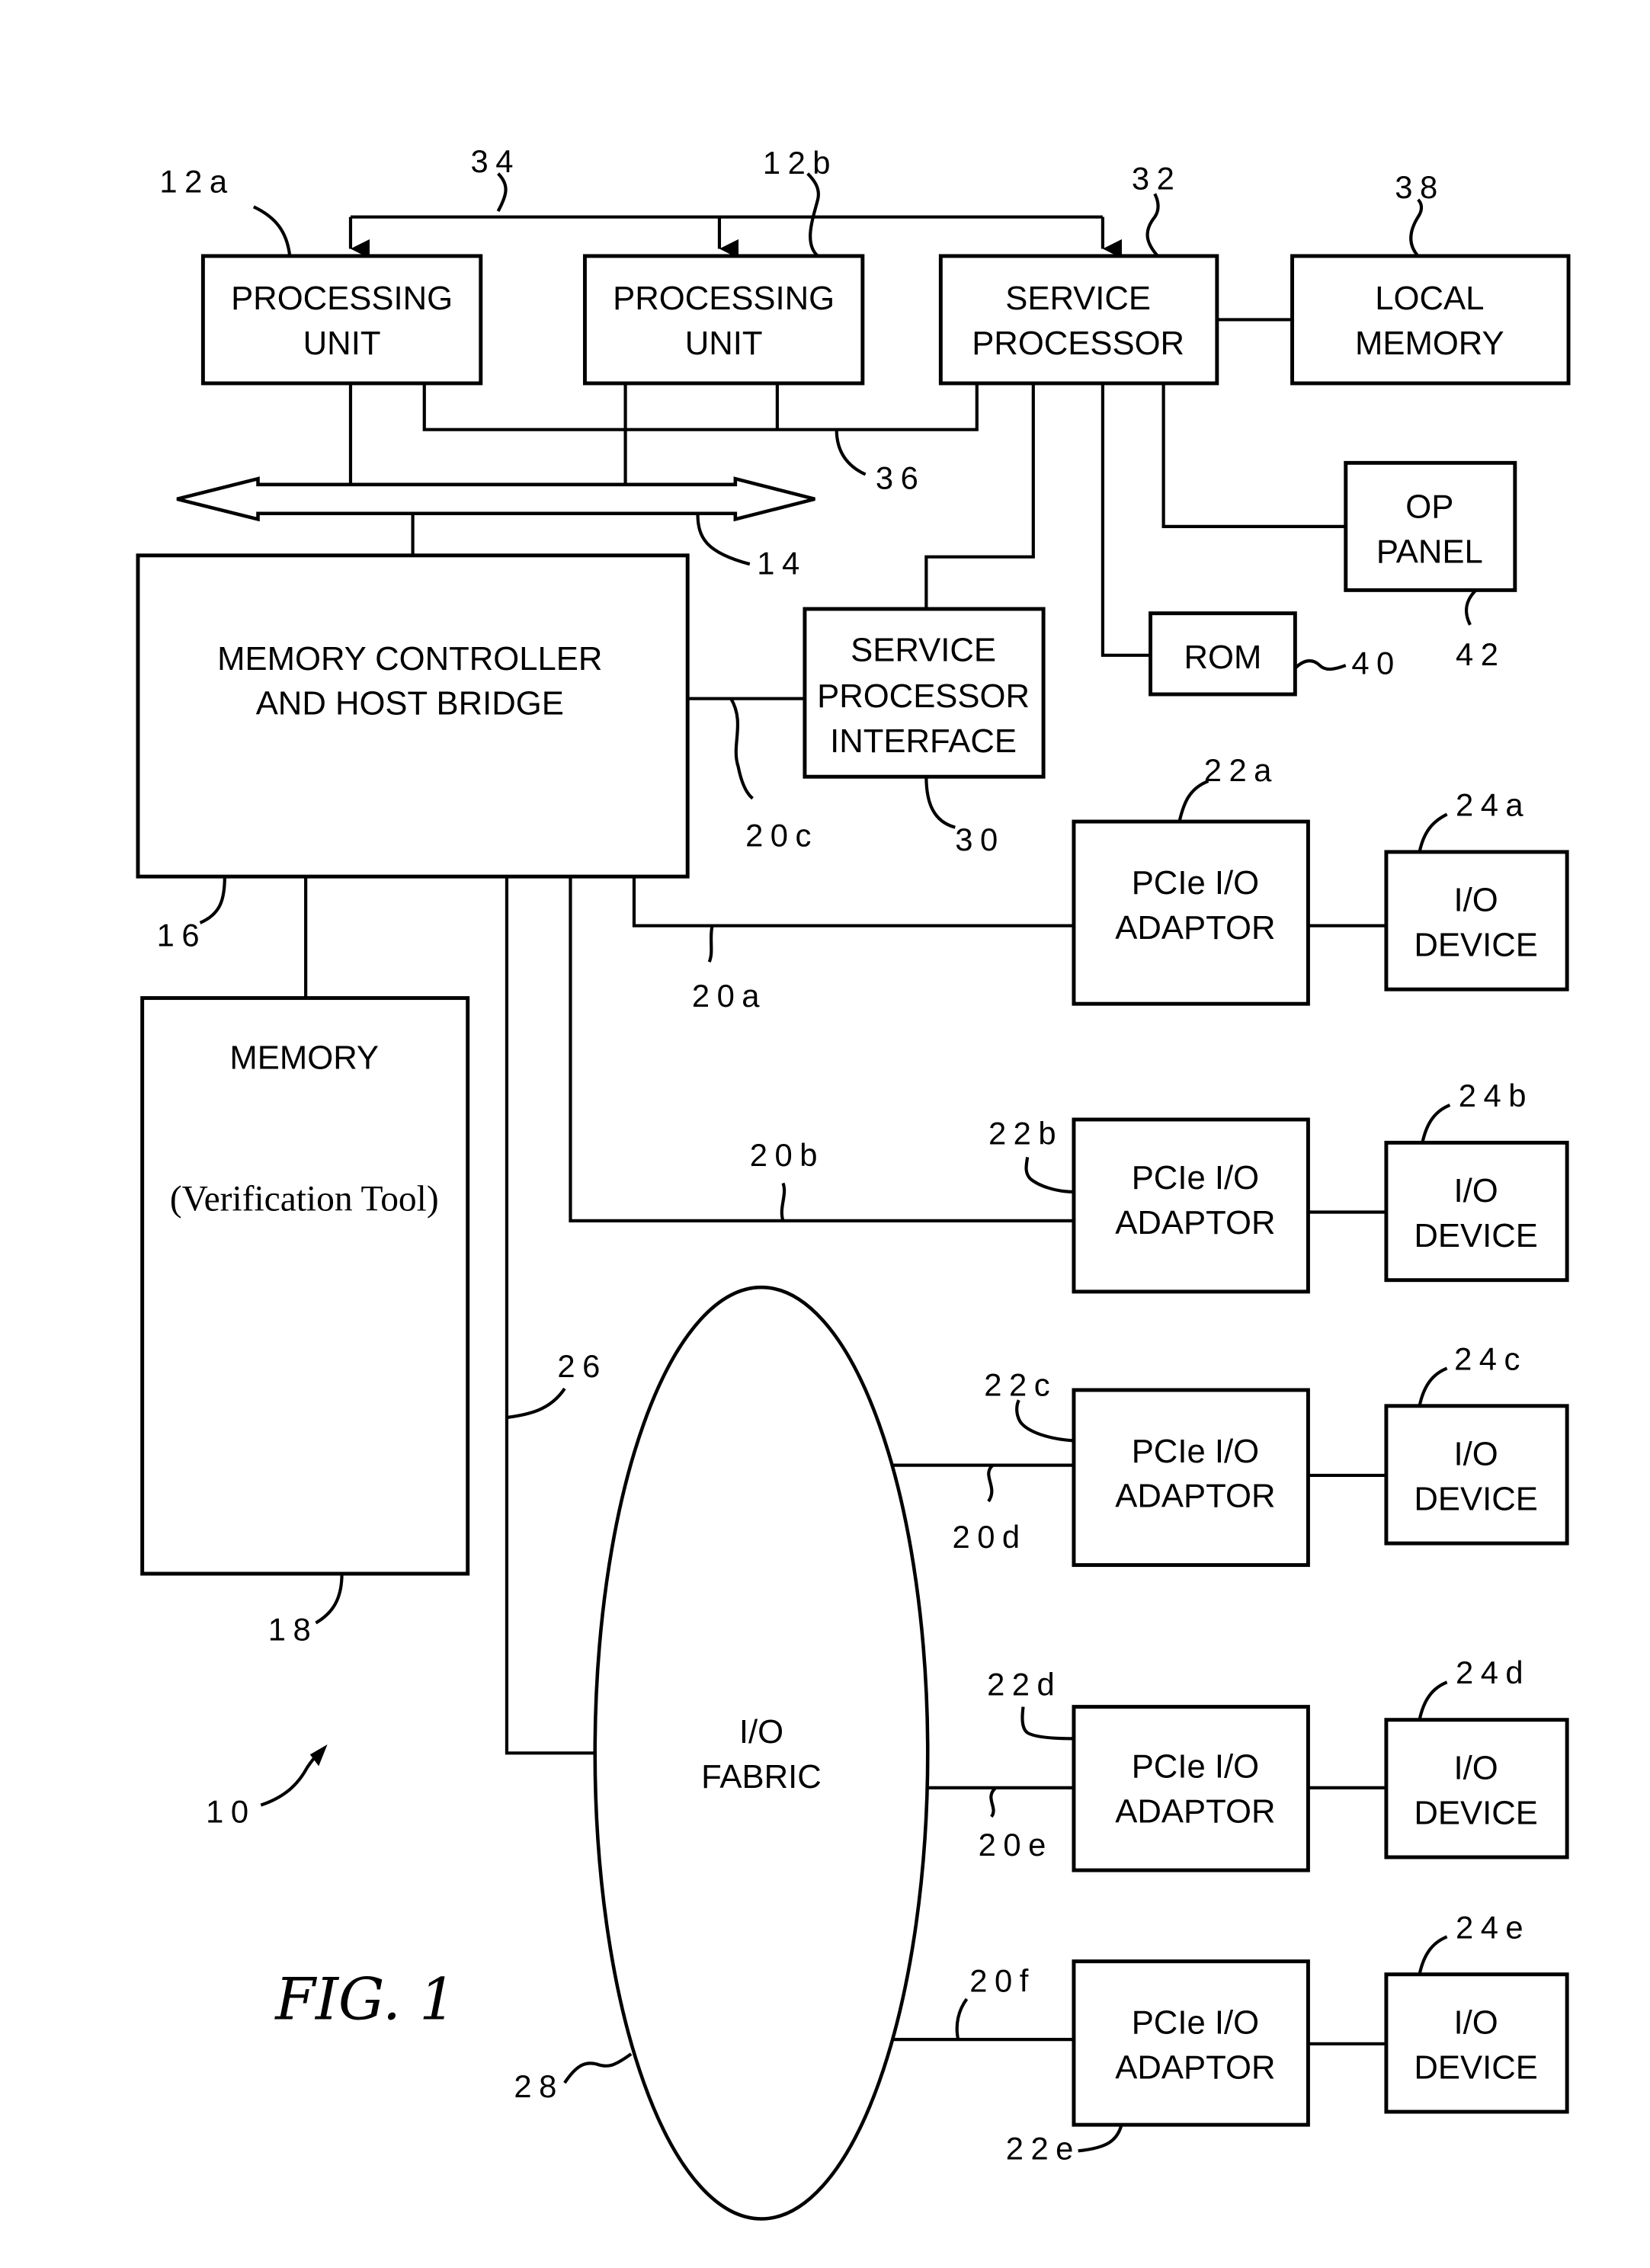 This screenshot has width=1650, height=2268. What do you see at coordinates (900, 478) in the screenshot?
I see `ref-36: 36` at bounding box center [900, 478].